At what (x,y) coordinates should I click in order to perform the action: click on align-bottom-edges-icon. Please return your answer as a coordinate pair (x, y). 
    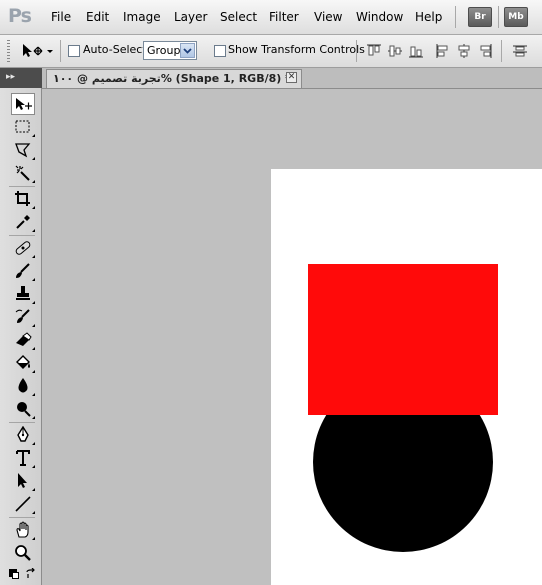
    Looking at the image, I should click on (416, 51).